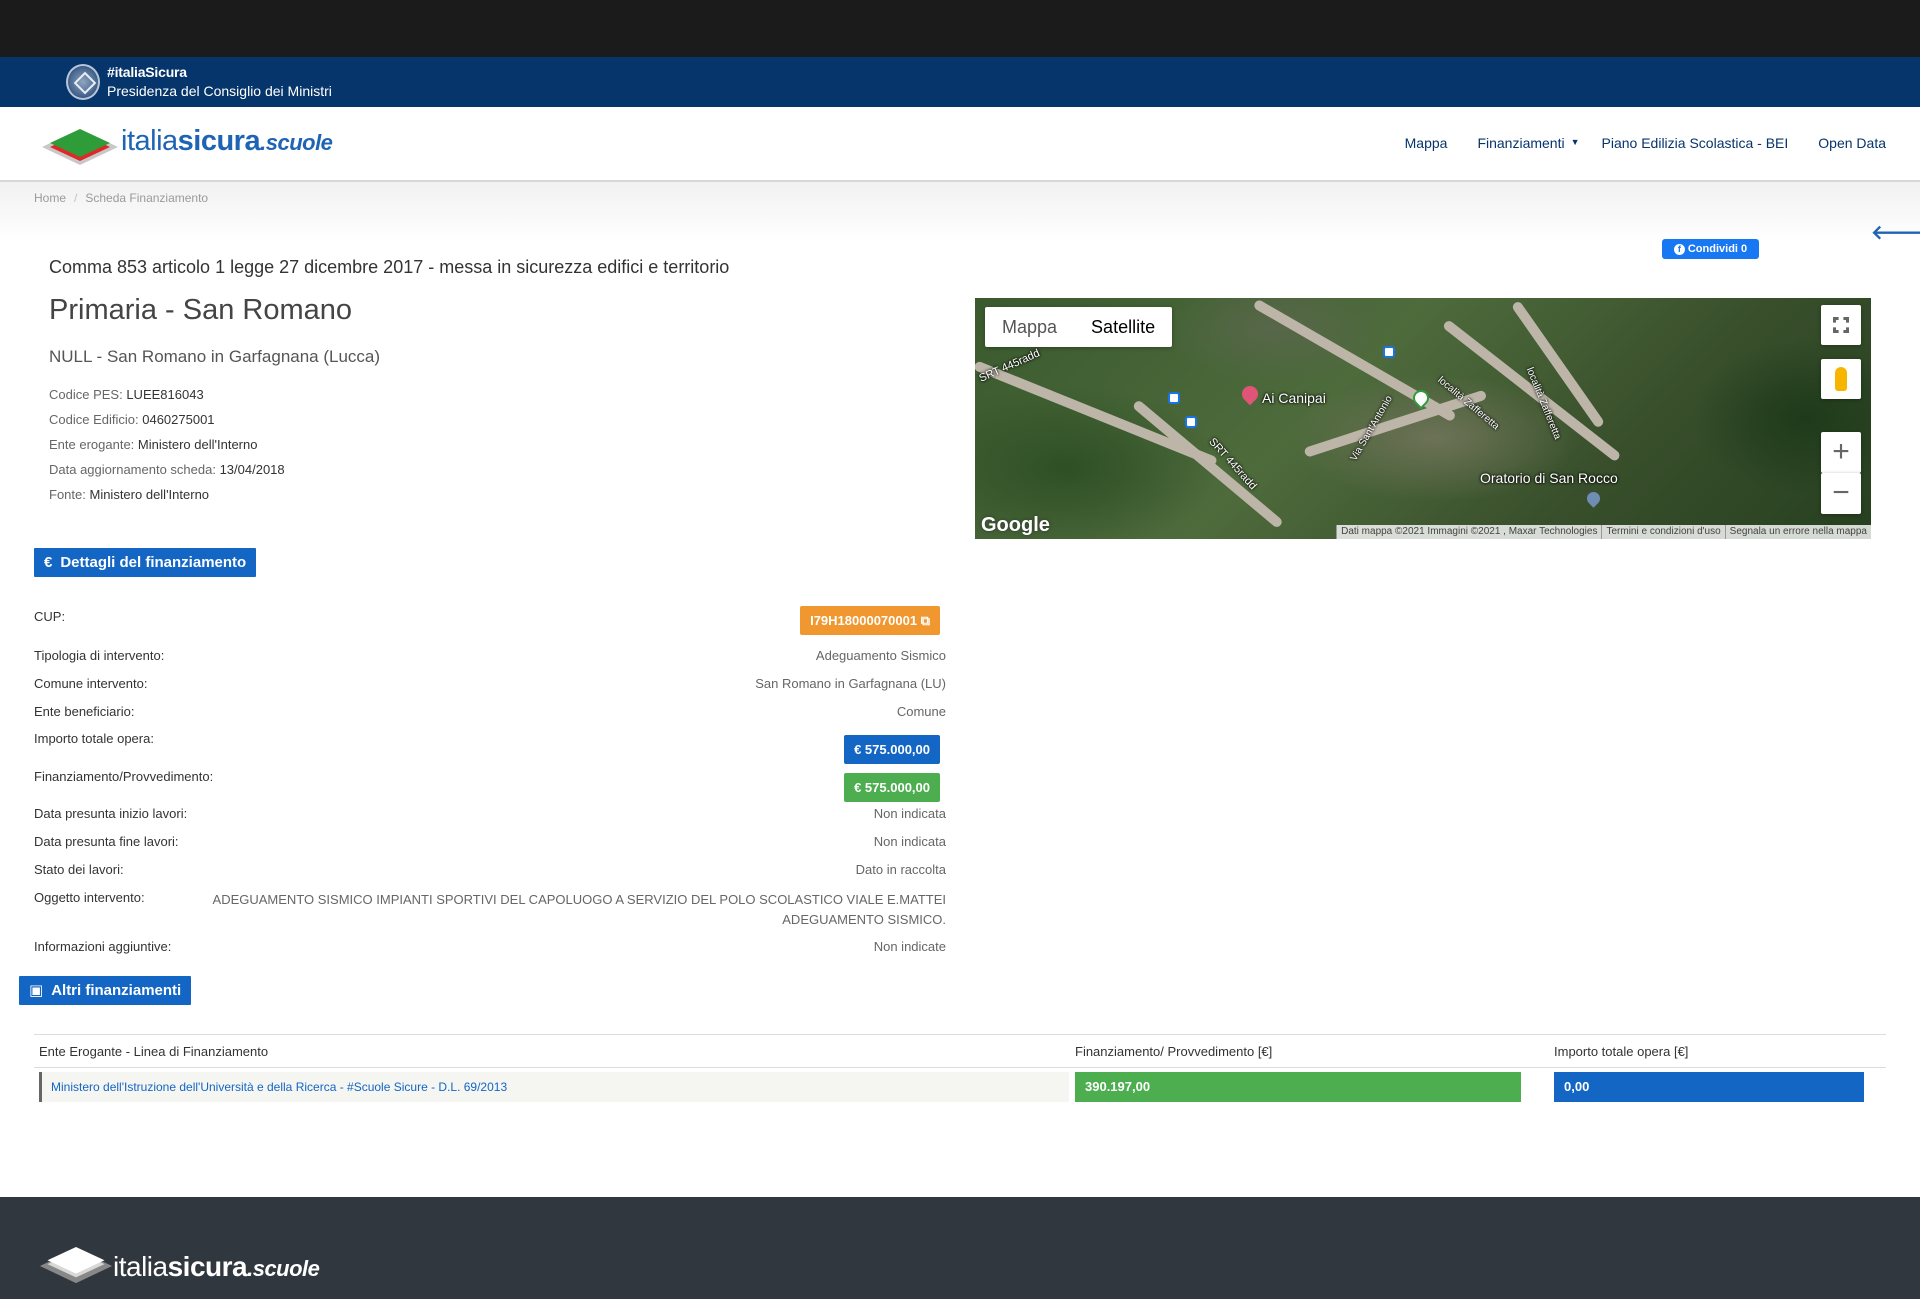 This screenshot has height=1299, width=1920. I want to click on footer-logo-text: italiasicura.scuole, so click(216, 1267).